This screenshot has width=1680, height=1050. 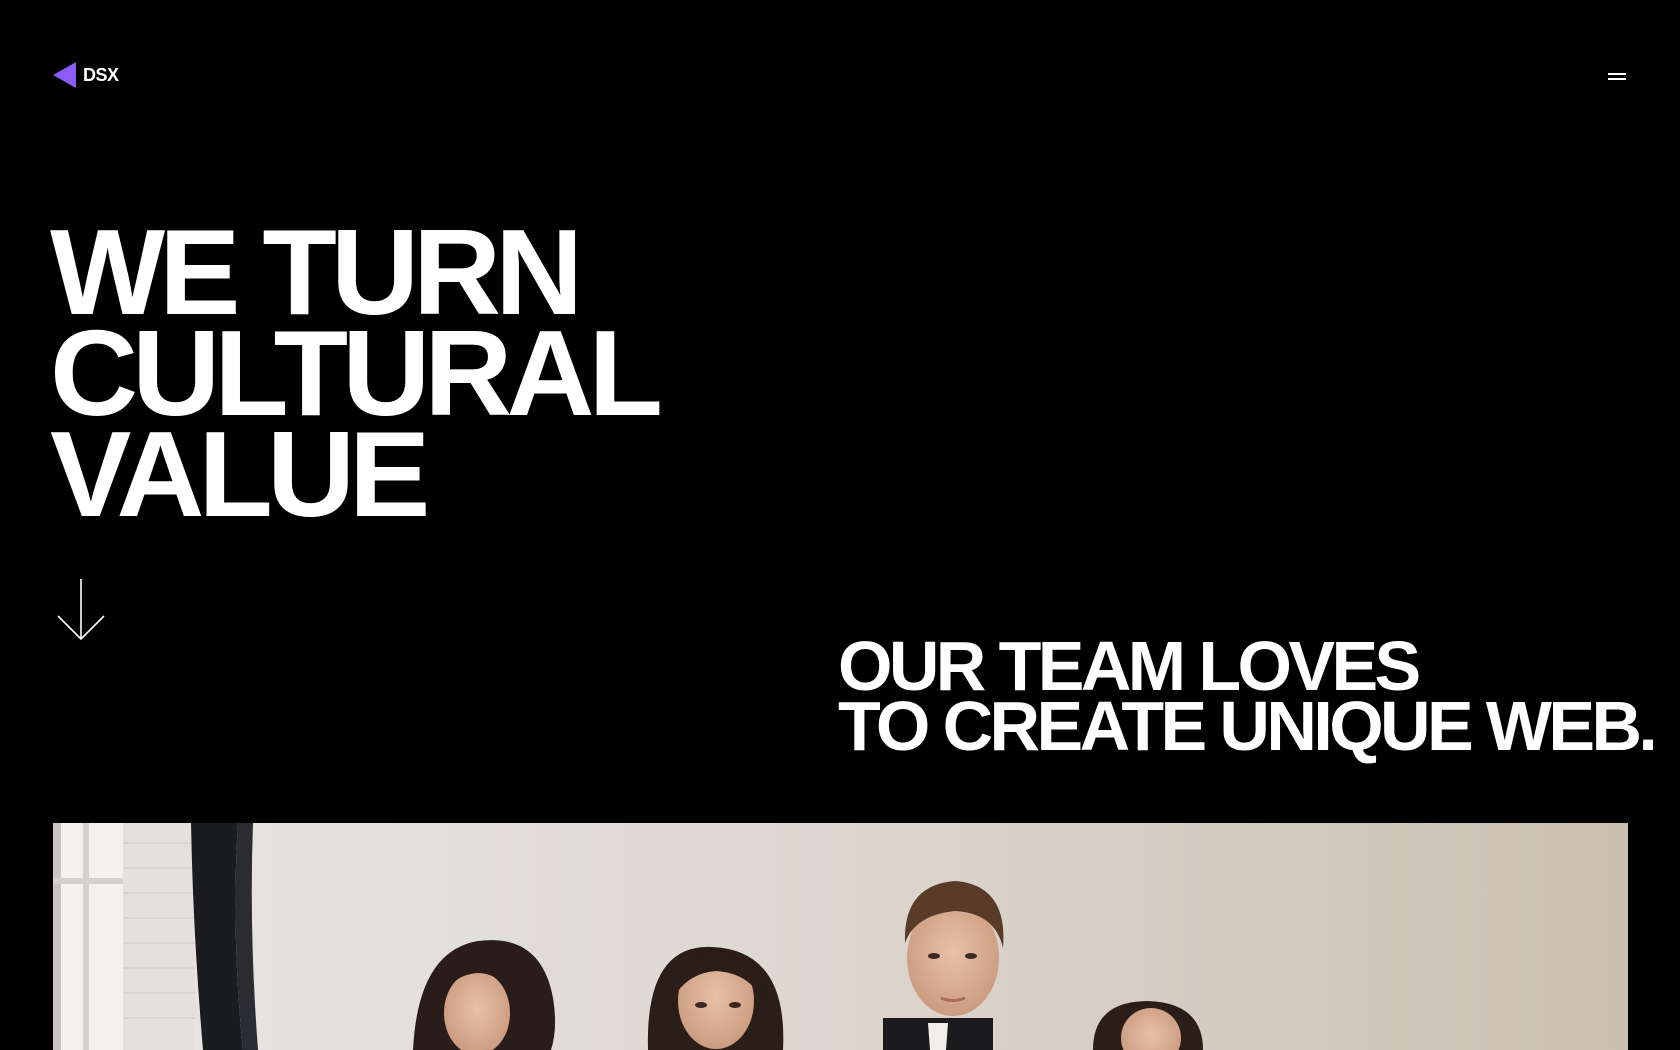 I want to click on hamburger-menu-icon, so click(x=1617, y=77).